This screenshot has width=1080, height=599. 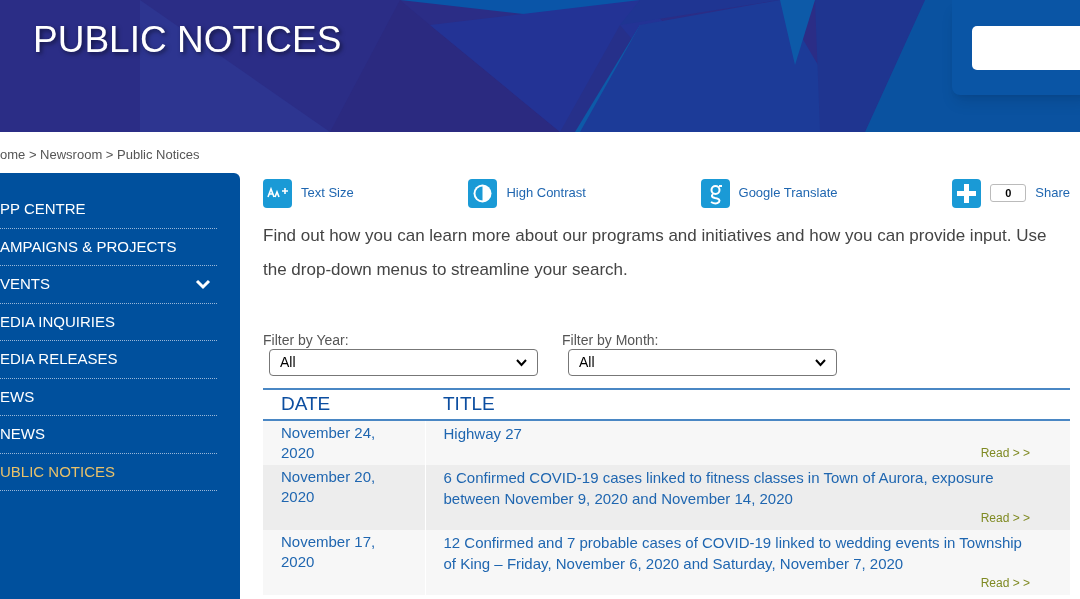 What do you see at coordinates (277, 193) in the screenshot?
I see `text-size-icon` at bounding box center [277, 193].